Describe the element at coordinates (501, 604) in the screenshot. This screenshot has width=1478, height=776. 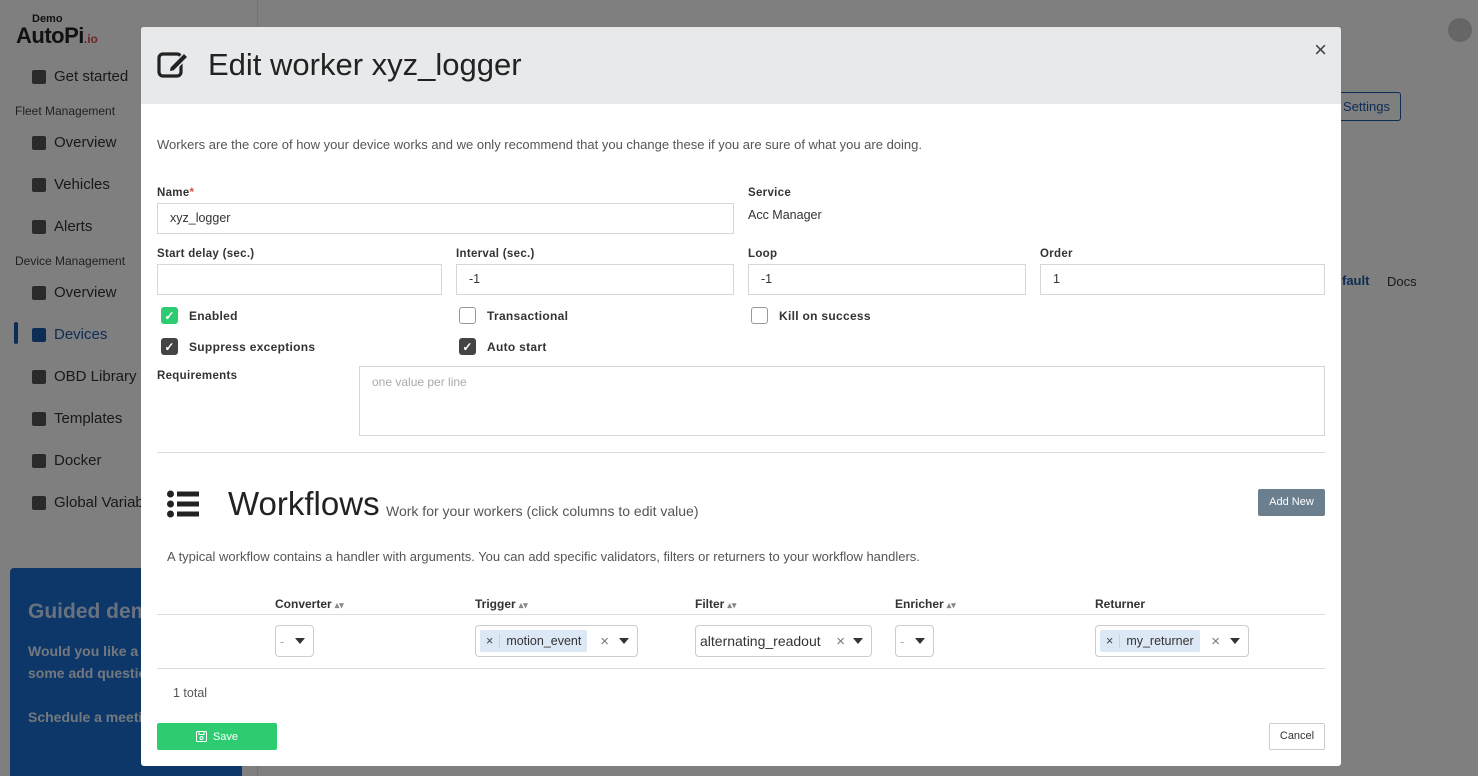
I see `column-header-trigger: Trigger ▴▾` at that location.